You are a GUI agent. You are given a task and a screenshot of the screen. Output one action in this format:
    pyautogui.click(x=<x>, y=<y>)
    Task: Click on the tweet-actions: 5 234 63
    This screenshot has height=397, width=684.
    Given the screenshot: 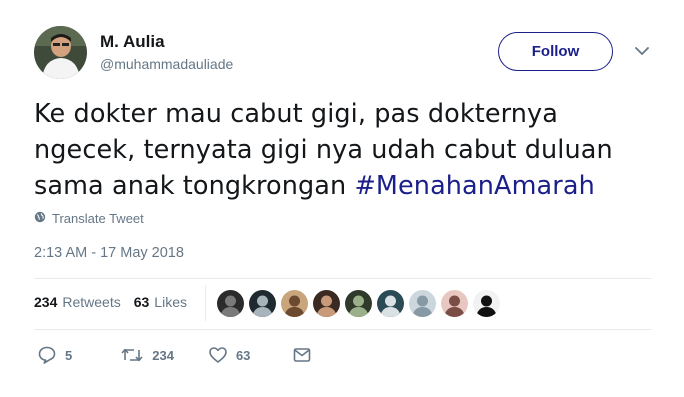 What is the action you would take?
    pyautogui.click(x=173, y=355)
    